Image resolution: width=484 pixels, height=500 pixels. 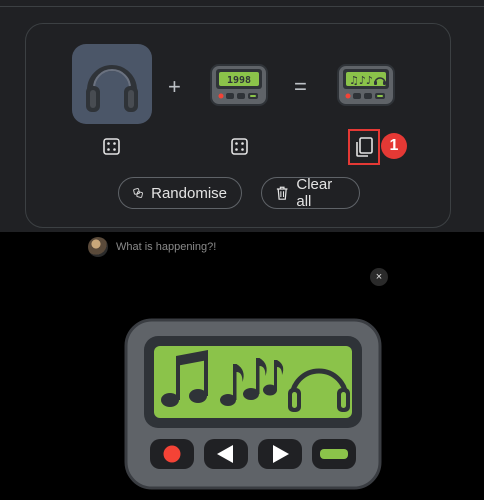 I want to click on pager-icon: 1998, so click(x=239, y=85).